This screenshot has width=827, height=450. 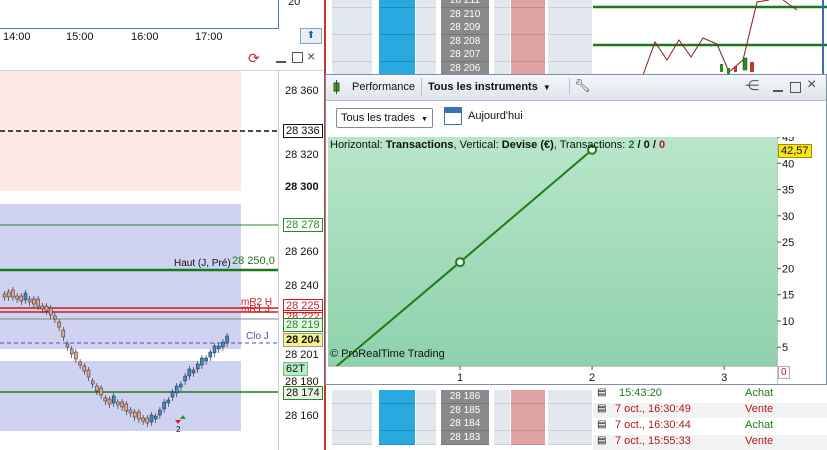 I want to click on trade-row: ▤ 7 oct., 15:55:33 Vente, so click(x=710, y=442).